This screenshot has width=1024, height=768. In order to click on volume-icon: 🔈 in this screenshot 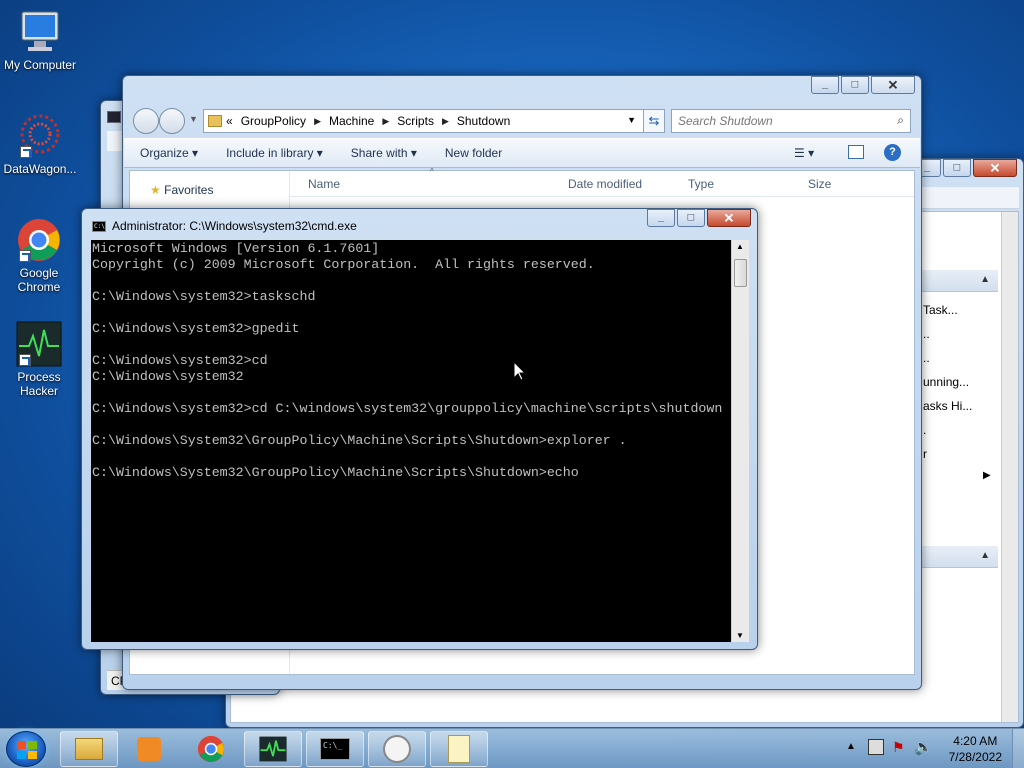, I will do `click(923, 747)`.